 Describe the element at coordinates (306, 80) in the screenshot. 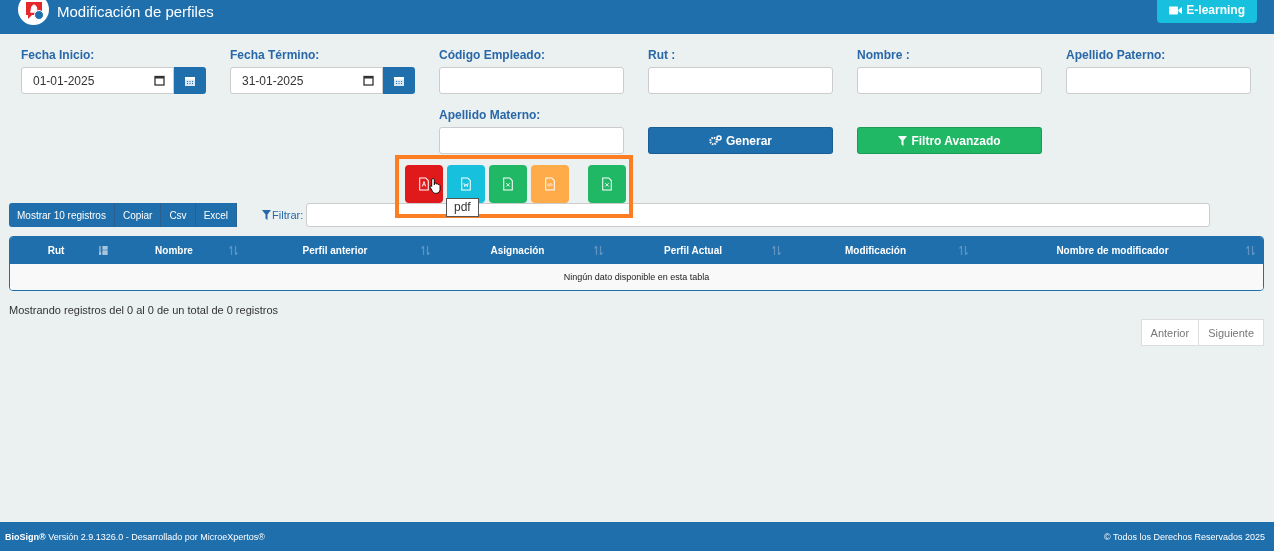

I see `date-field: 31-01-2025` at that location.